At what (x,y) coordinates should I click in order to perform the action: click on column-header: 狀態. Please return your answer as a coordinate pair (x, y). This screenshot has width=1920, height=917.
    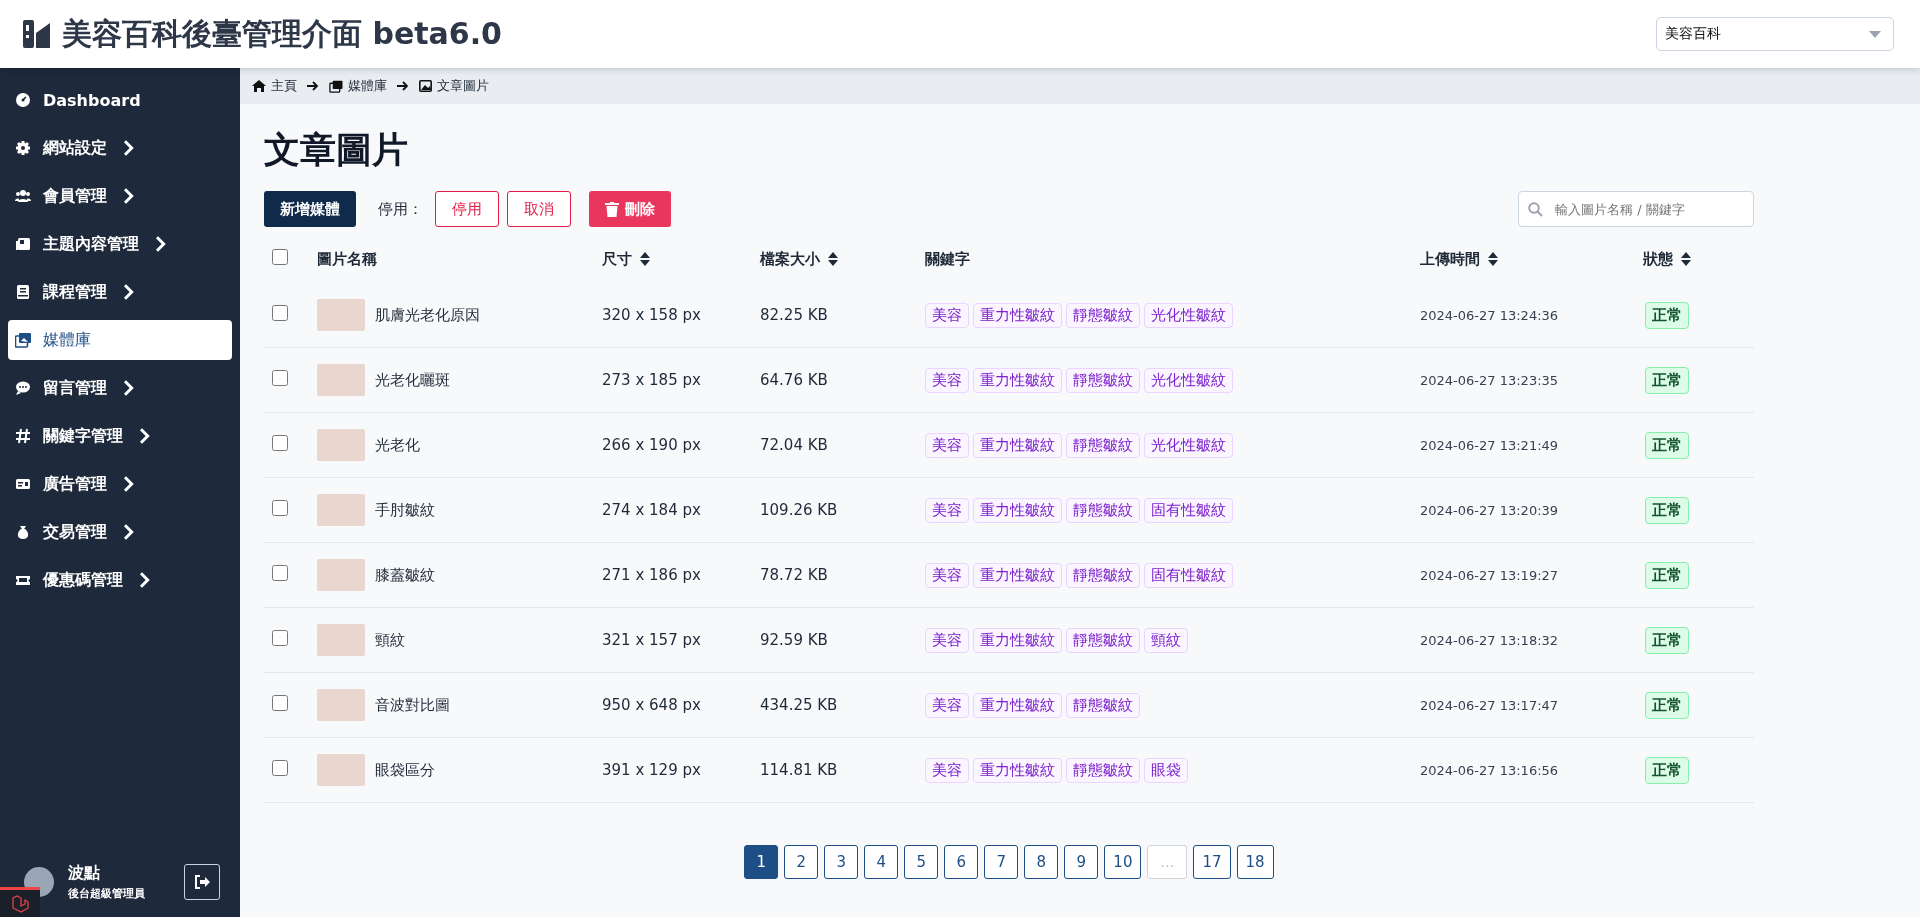
    Looking at the image, I should click on (1667, 259).